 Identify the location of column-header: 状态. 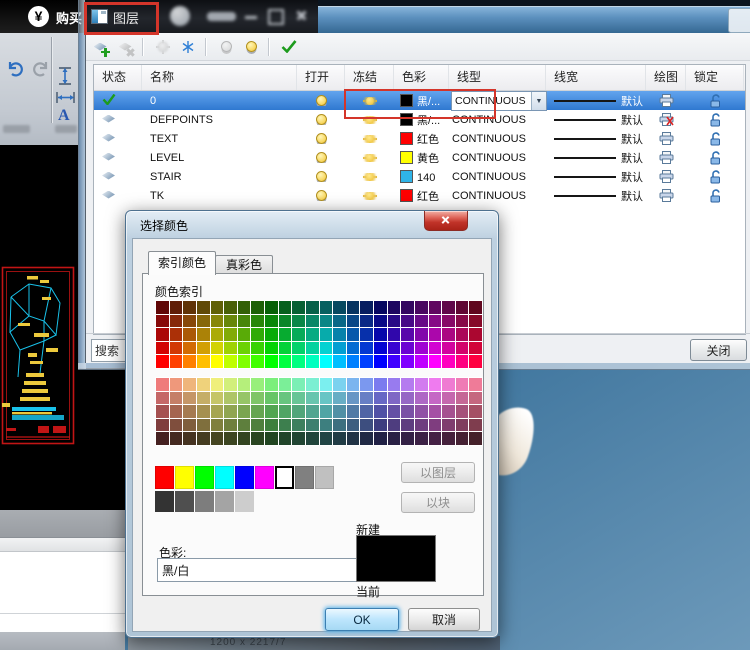
(118, 77).